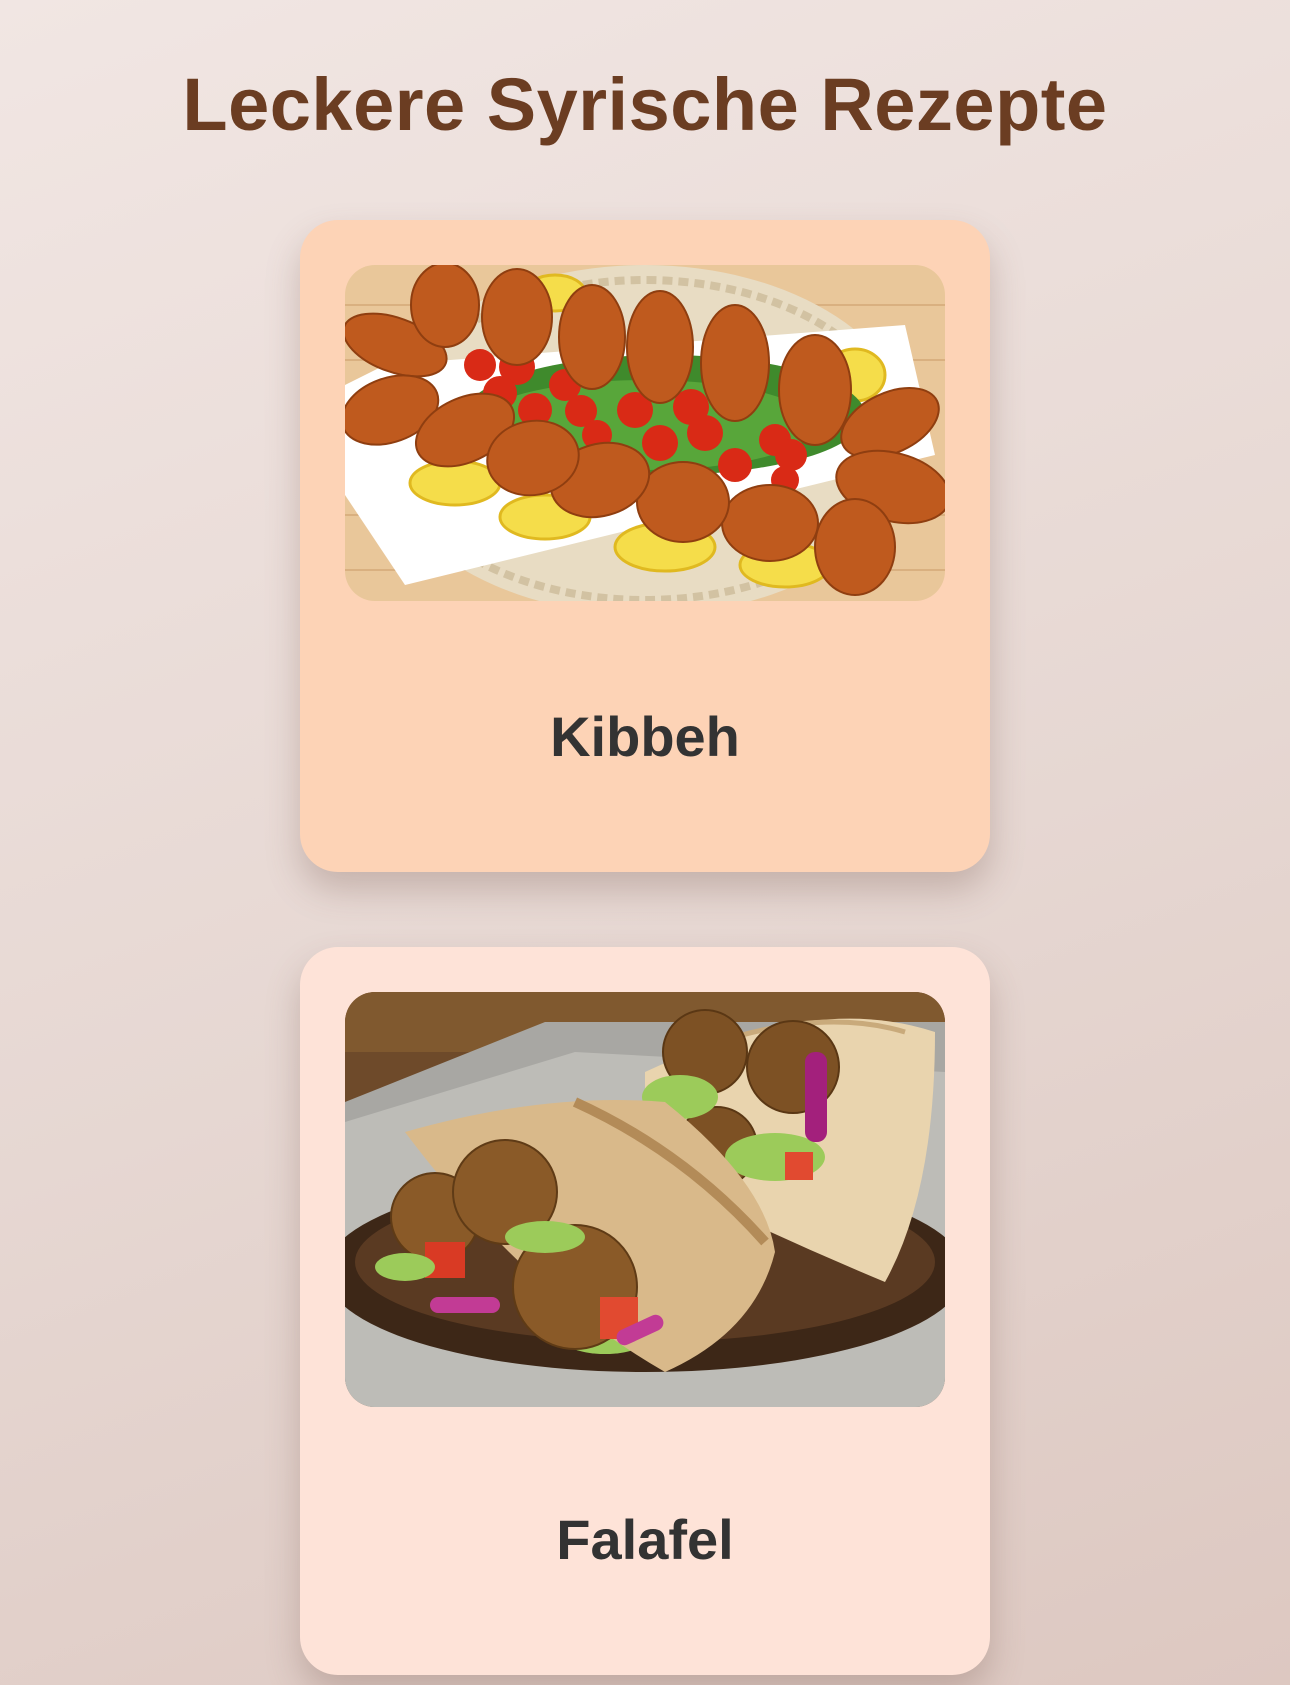 The image size is (1290, 1685). I want to click on falafel-illustration, so click(645, 1199).